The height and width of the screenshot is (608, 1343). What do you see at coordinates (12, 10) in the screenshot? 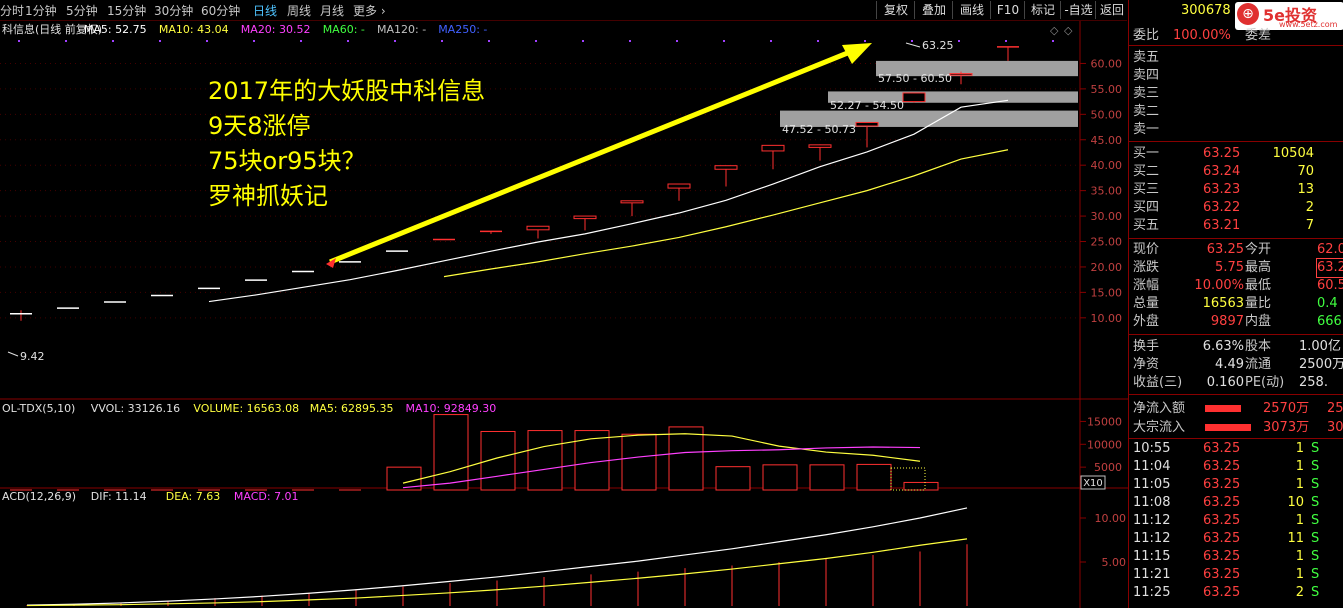
I see `period-tab-0: 分时` at bounding box center [12, 10].